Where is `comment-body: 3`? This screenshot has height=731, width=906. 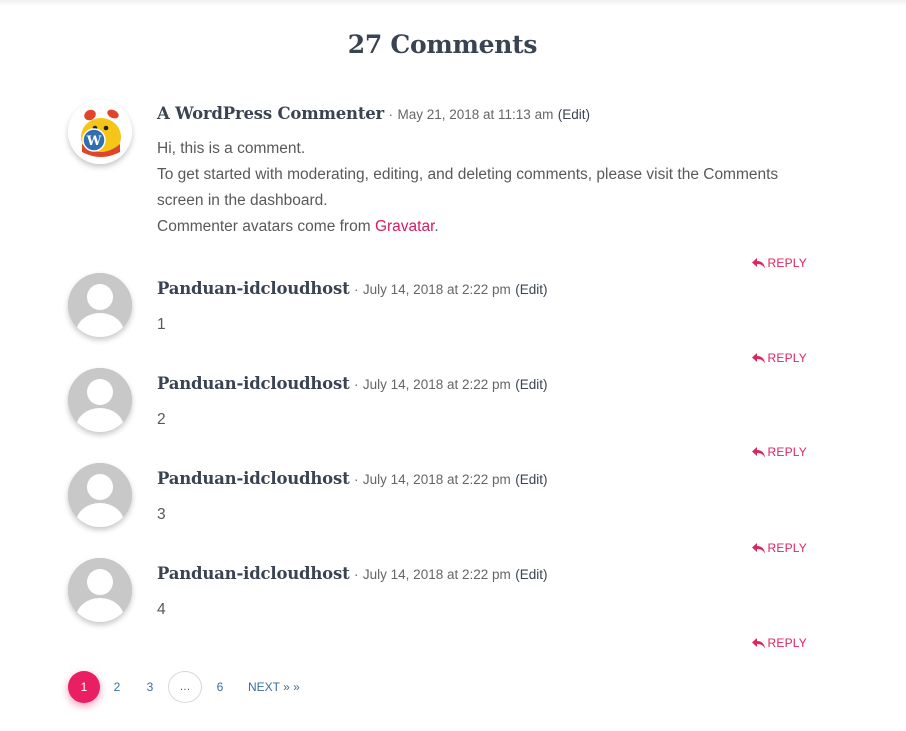 comment-body: 3 is located at coordinates (487, 515).